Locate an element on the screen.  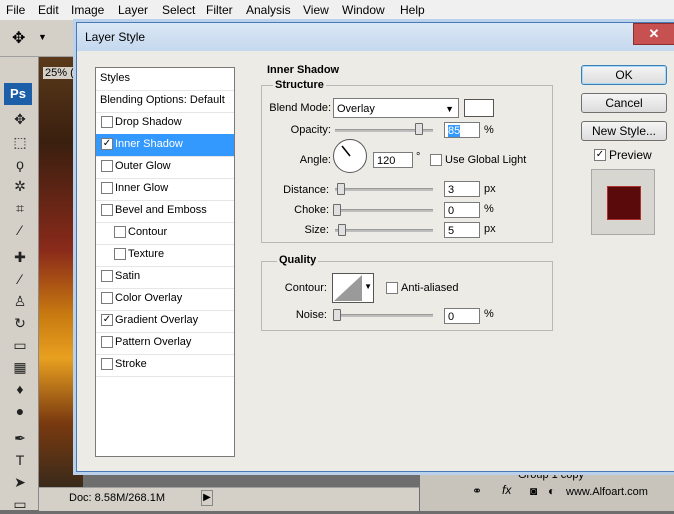
dialog-title: Layer Style is located at coordinates (115, 37).